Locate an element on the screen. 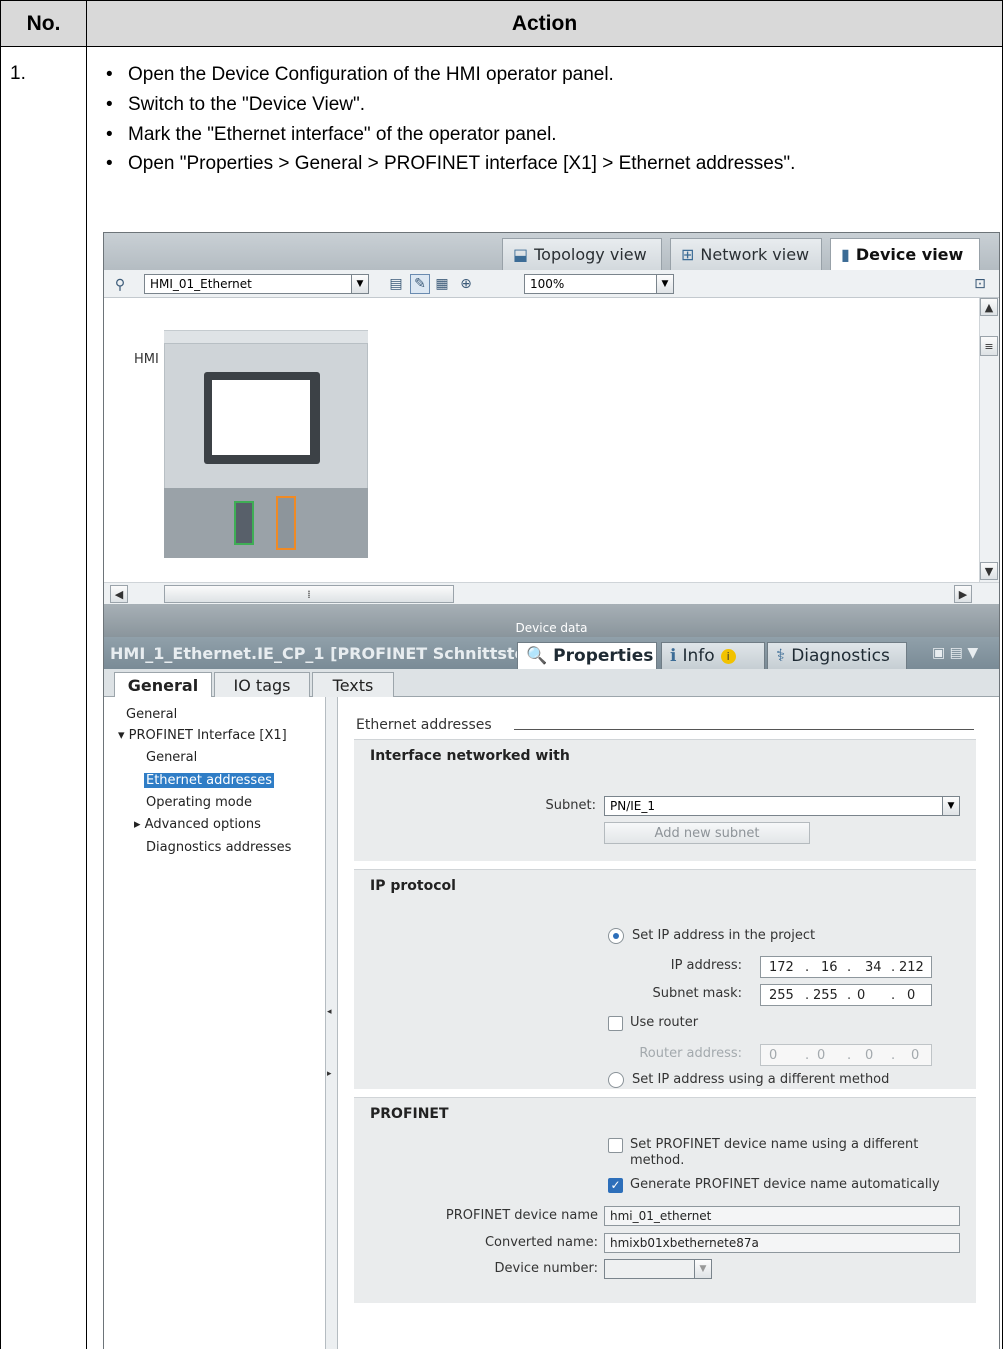  tab-properties: 🔍 Properties is located at coordinates (587, 655).